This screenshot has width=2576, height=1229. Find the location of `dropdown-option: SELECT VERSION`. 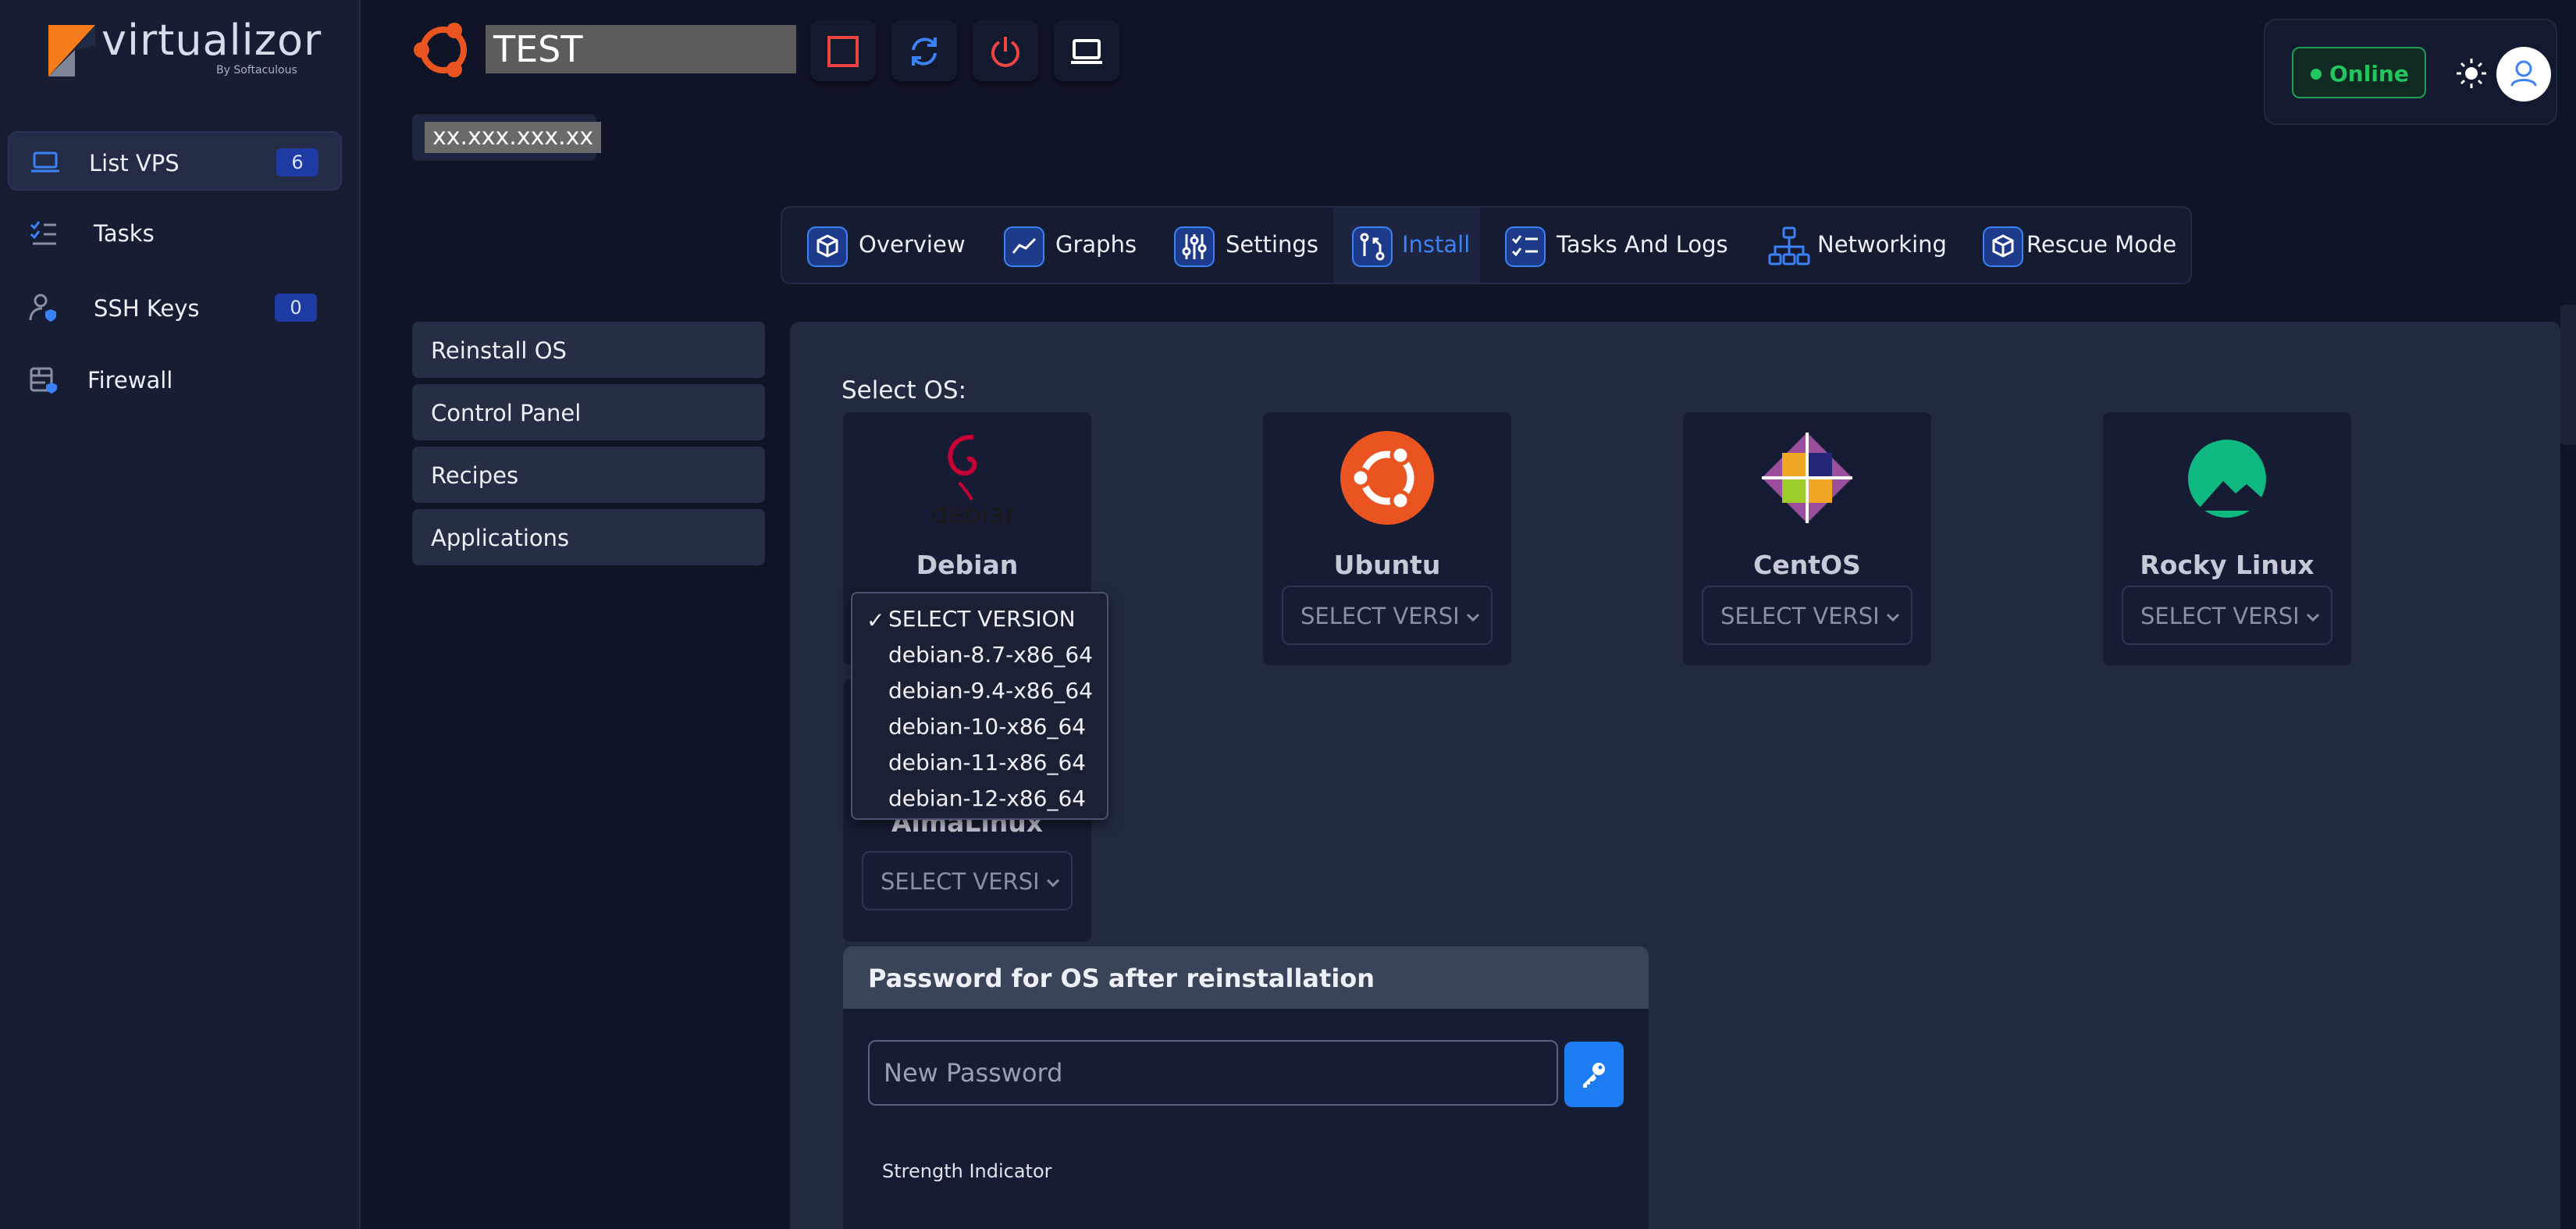

dropdown-option: SELECT VERSION is located at coordinates (982, 619).